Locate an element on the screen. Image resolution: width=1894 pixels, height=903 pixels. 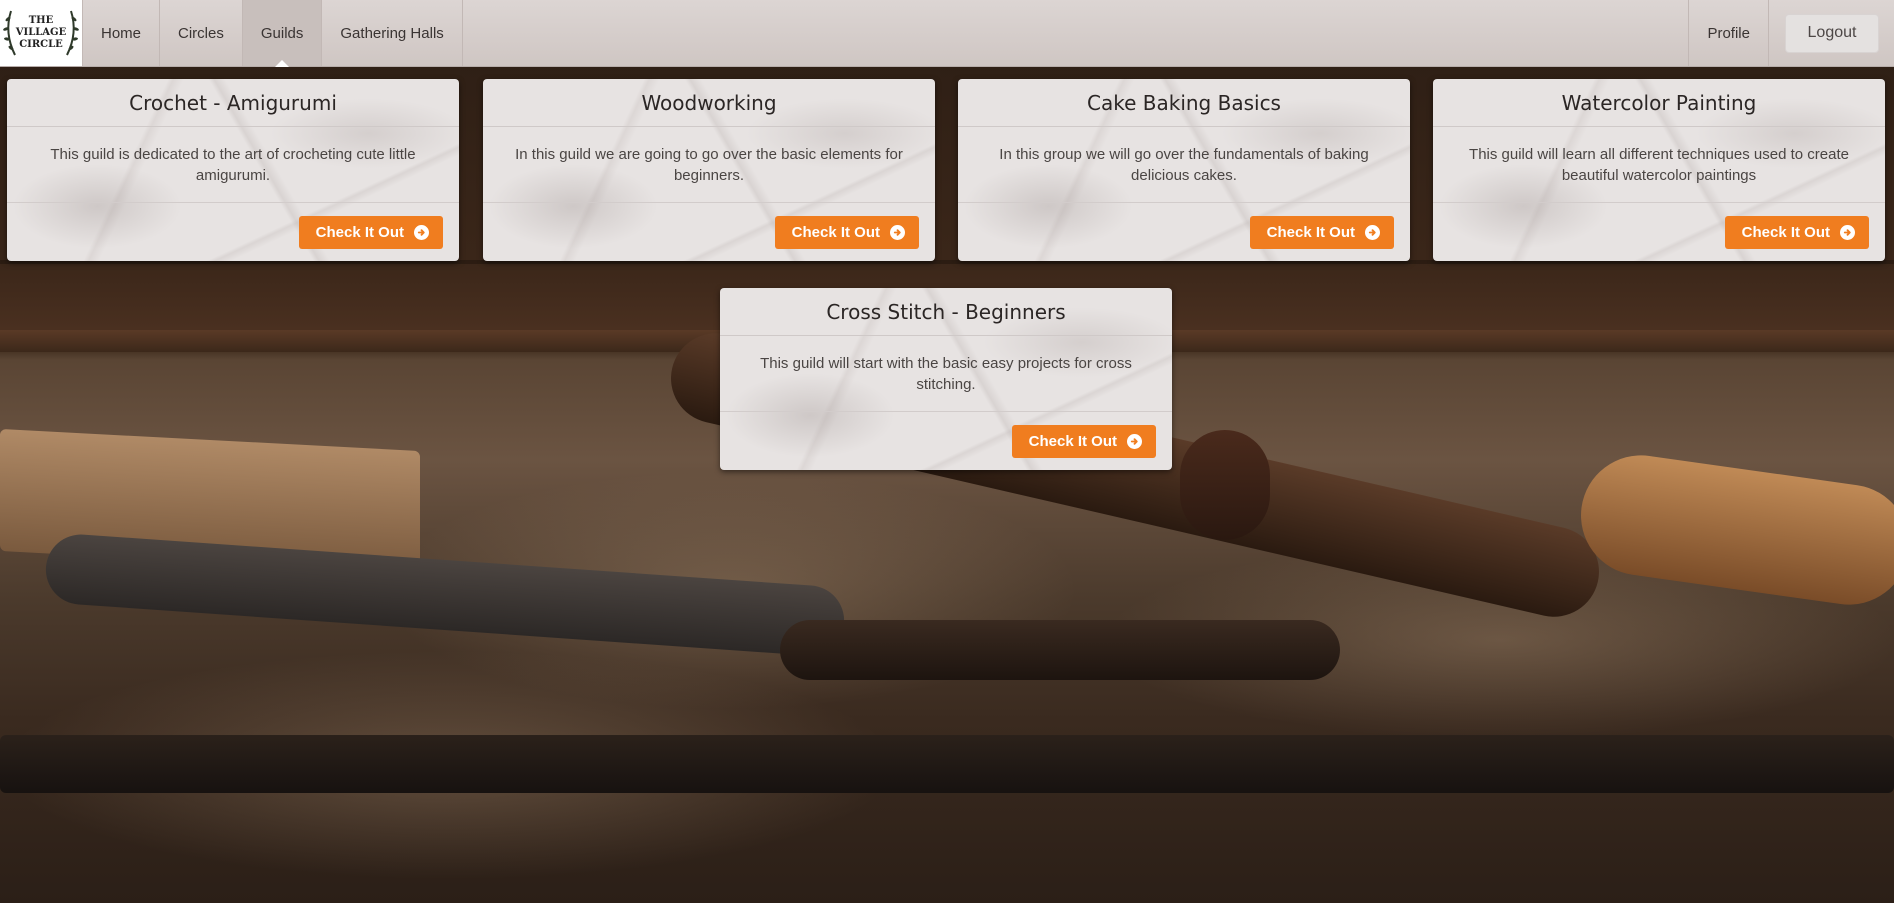
guild-title: Watercolor Painting is located at coordinates (1659, 103).